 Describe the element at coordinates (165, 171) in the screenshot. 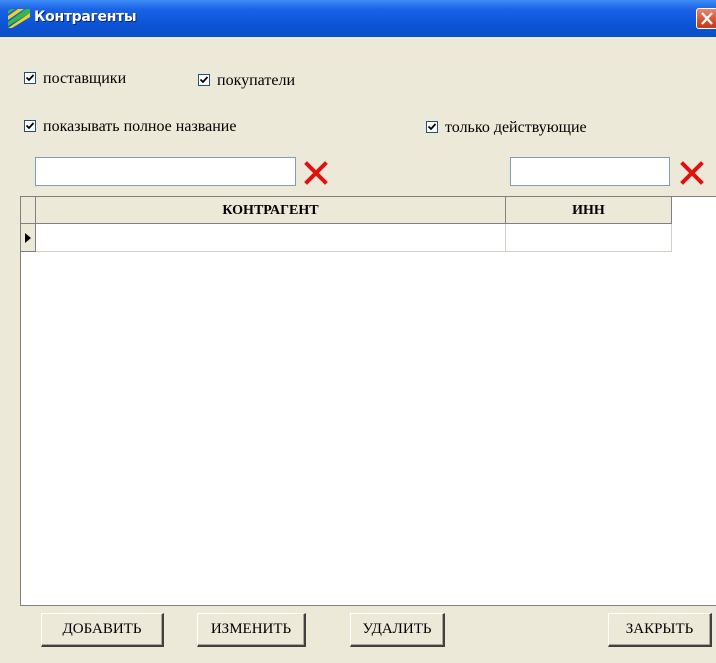

I see `name-filter-input` at that location.